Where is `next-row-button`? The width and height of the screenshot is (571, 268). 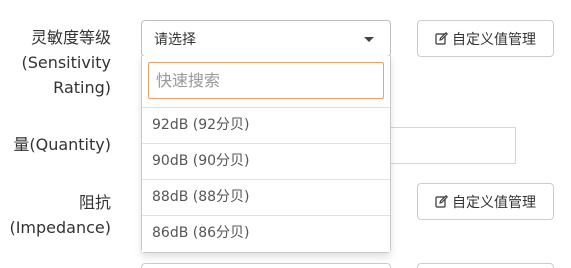
next-row-button is located at coordinates (485, 265).